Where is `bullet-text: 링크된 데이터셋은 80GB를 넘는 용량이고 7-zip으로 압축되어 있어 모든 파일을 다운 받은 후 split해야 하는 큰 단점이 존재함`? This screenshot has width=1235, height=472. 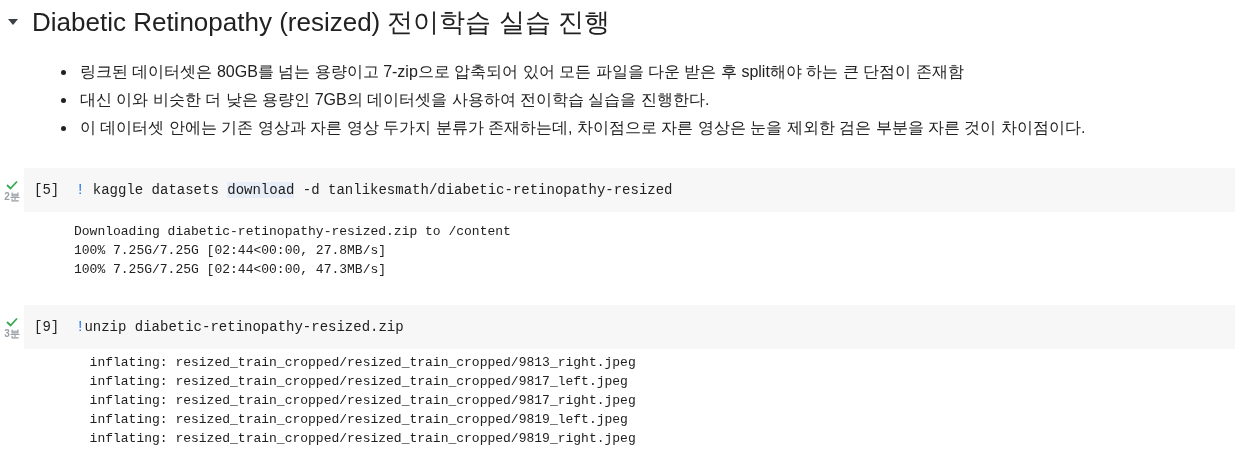
bullet-text: 링크된 데이터셋은 80GB를 넘는 용량이고 7-zip으로 압축되어 있어 모든 파일을 다운 받은 후 split해야 하는 큰 단점이 존재함 is located at coordinates (522, 72).